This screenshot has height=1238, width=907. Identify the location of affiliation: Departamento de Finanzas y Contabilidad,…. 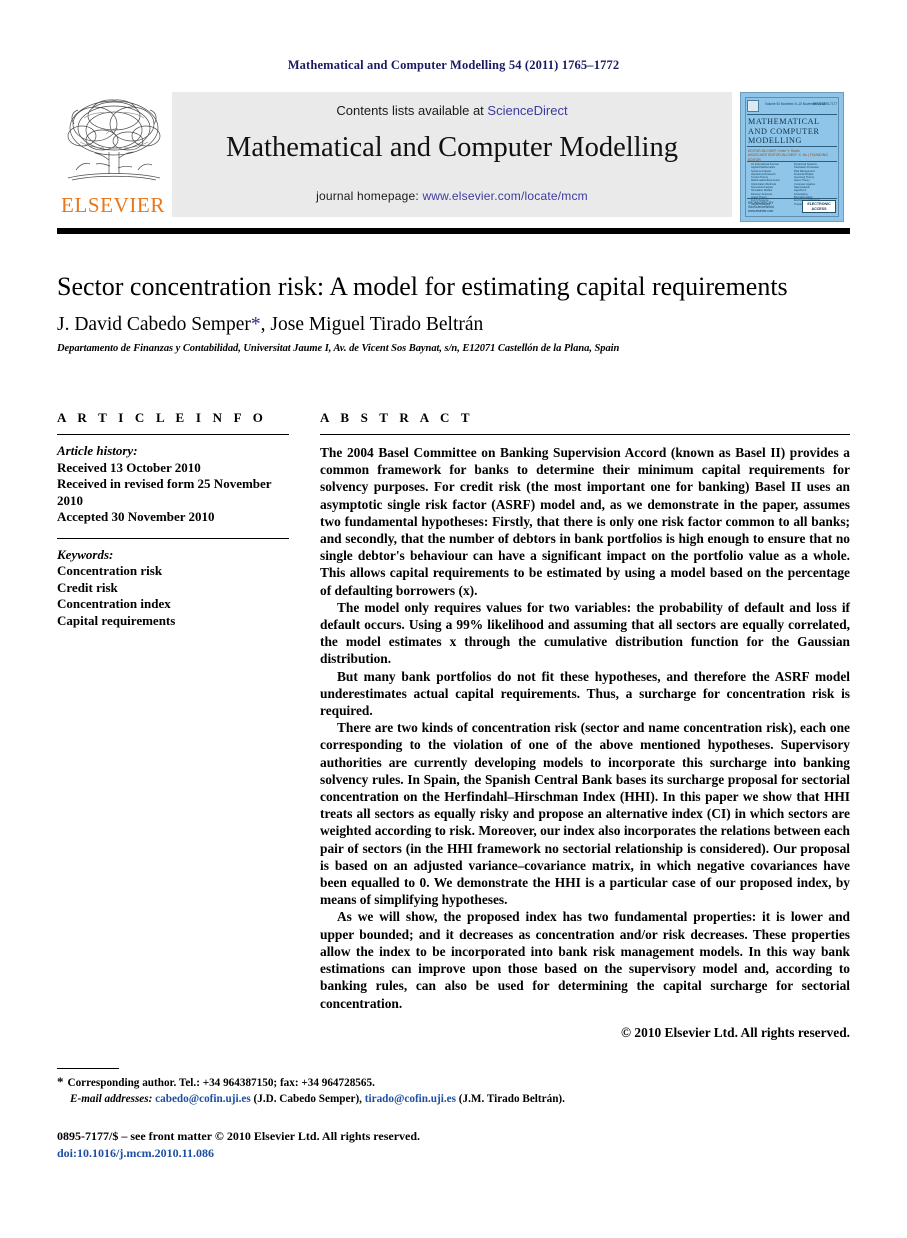
(338, 348).